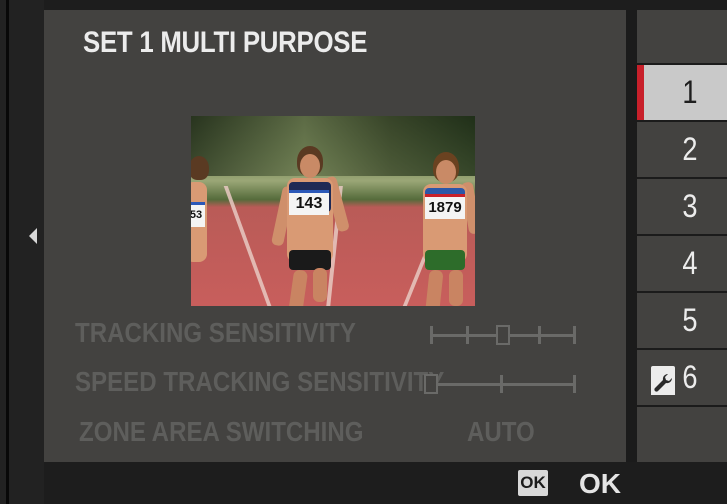 The height and width of the screenshot is (504, 727). What do you see at coordinates (385, 483) in the screenshot?
I see `footer-bar: OK OK` at bounding box center [385, 483].